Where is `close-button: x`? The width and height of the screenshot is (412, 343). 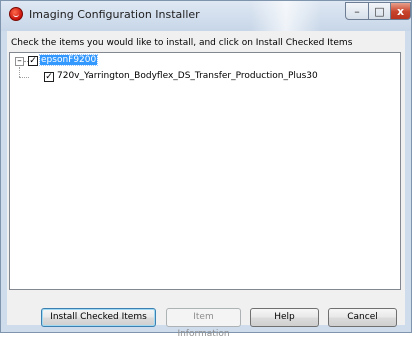
close-button: x is located at coordinates (401, 11).